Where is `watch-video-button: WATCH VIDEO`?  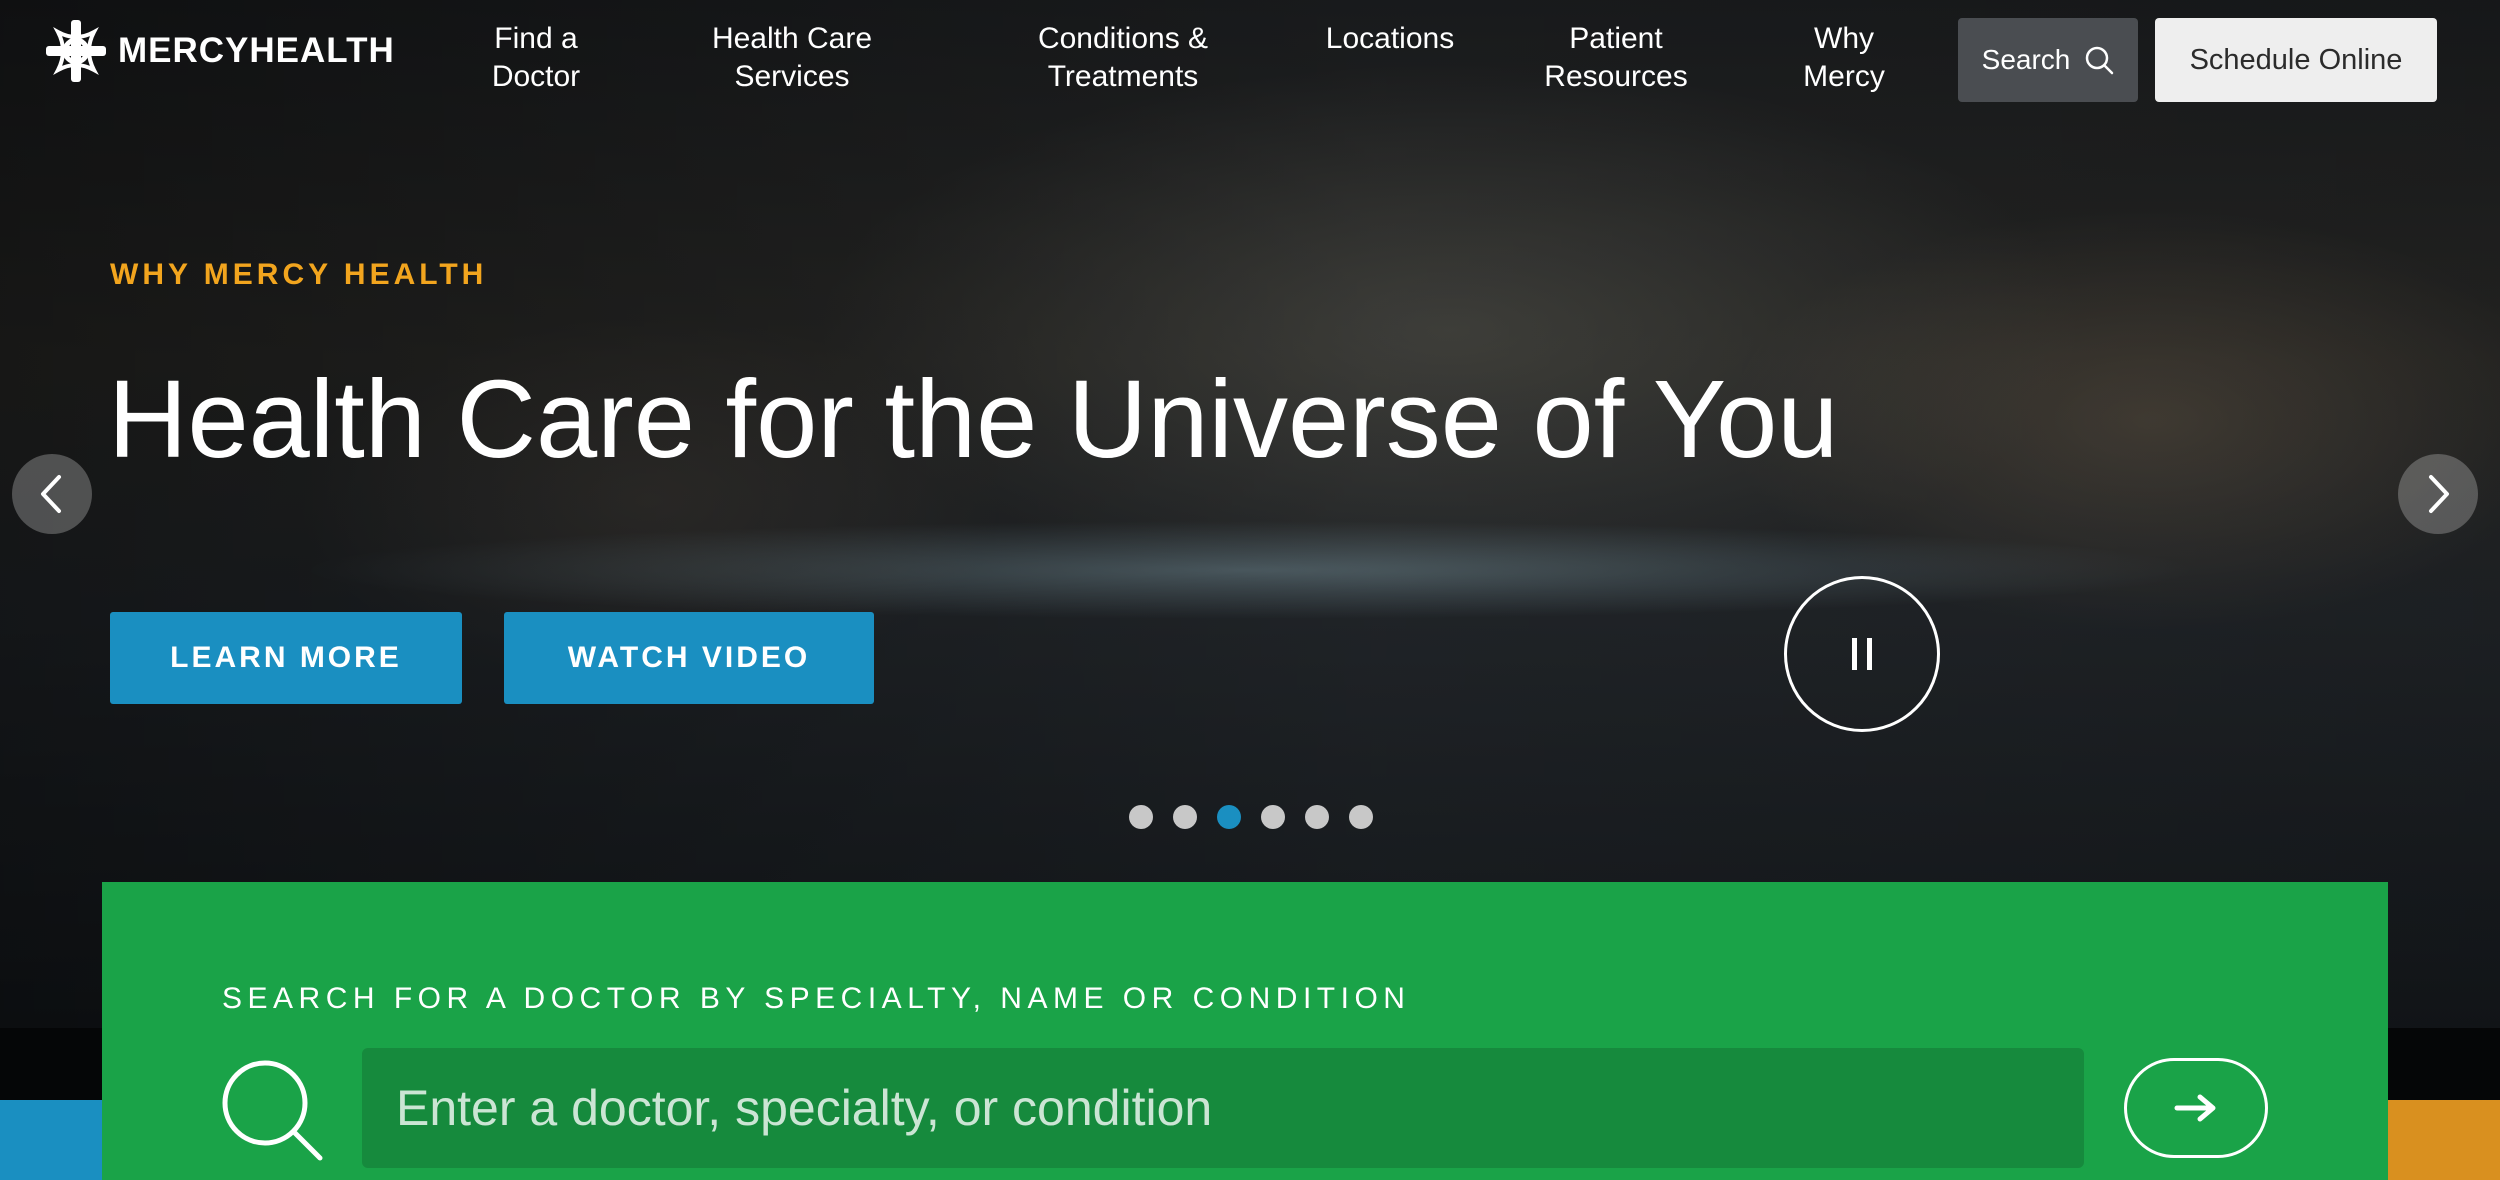 watch-video-button: WATCH VIDEO is located at coordinates (689, 658).